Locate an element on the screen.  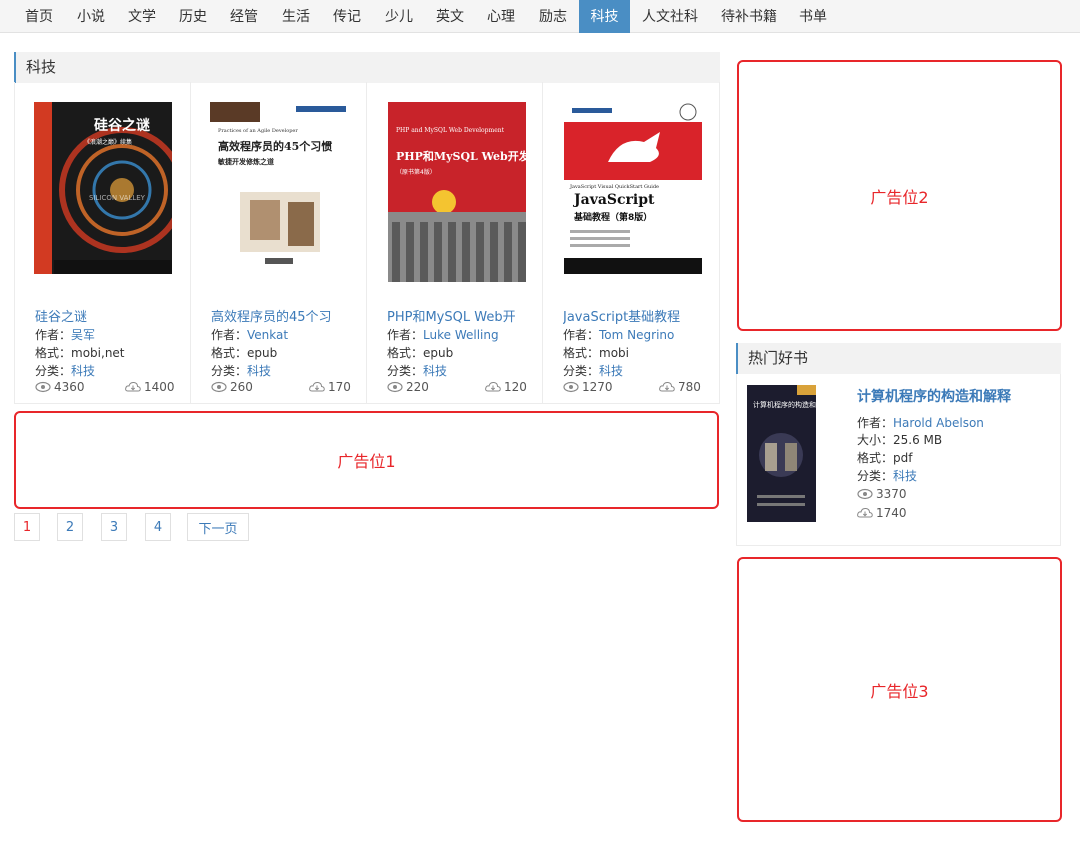
downloads-count: 120 is located at coordinates (506, 387).